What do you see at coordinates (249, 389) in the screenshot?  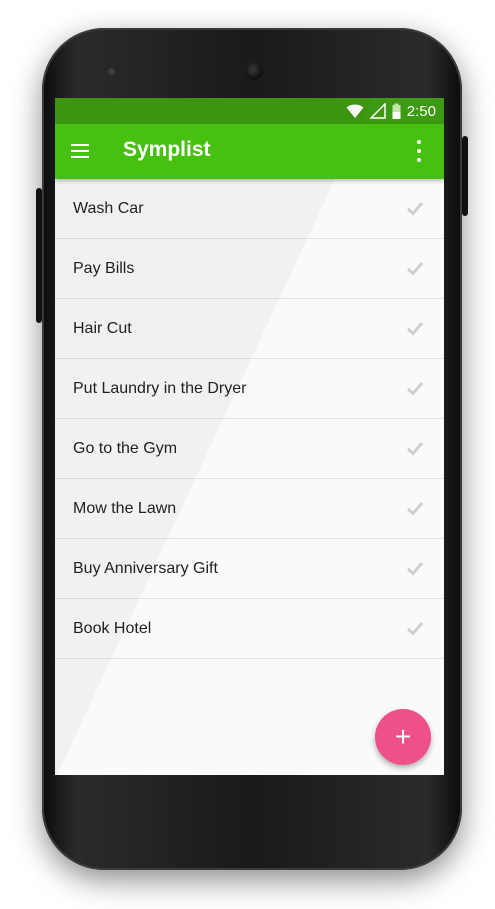 I see `task-row: Put Laundry in the Dryer` at bounding box center [249, 389].